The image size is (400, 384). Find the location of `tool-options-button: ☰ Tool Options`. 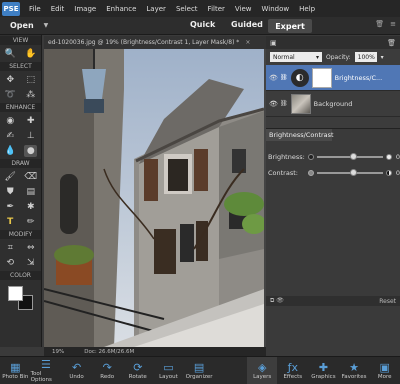

tool-options-button: ☰ Tool Options is located at coordinates (46, 370).